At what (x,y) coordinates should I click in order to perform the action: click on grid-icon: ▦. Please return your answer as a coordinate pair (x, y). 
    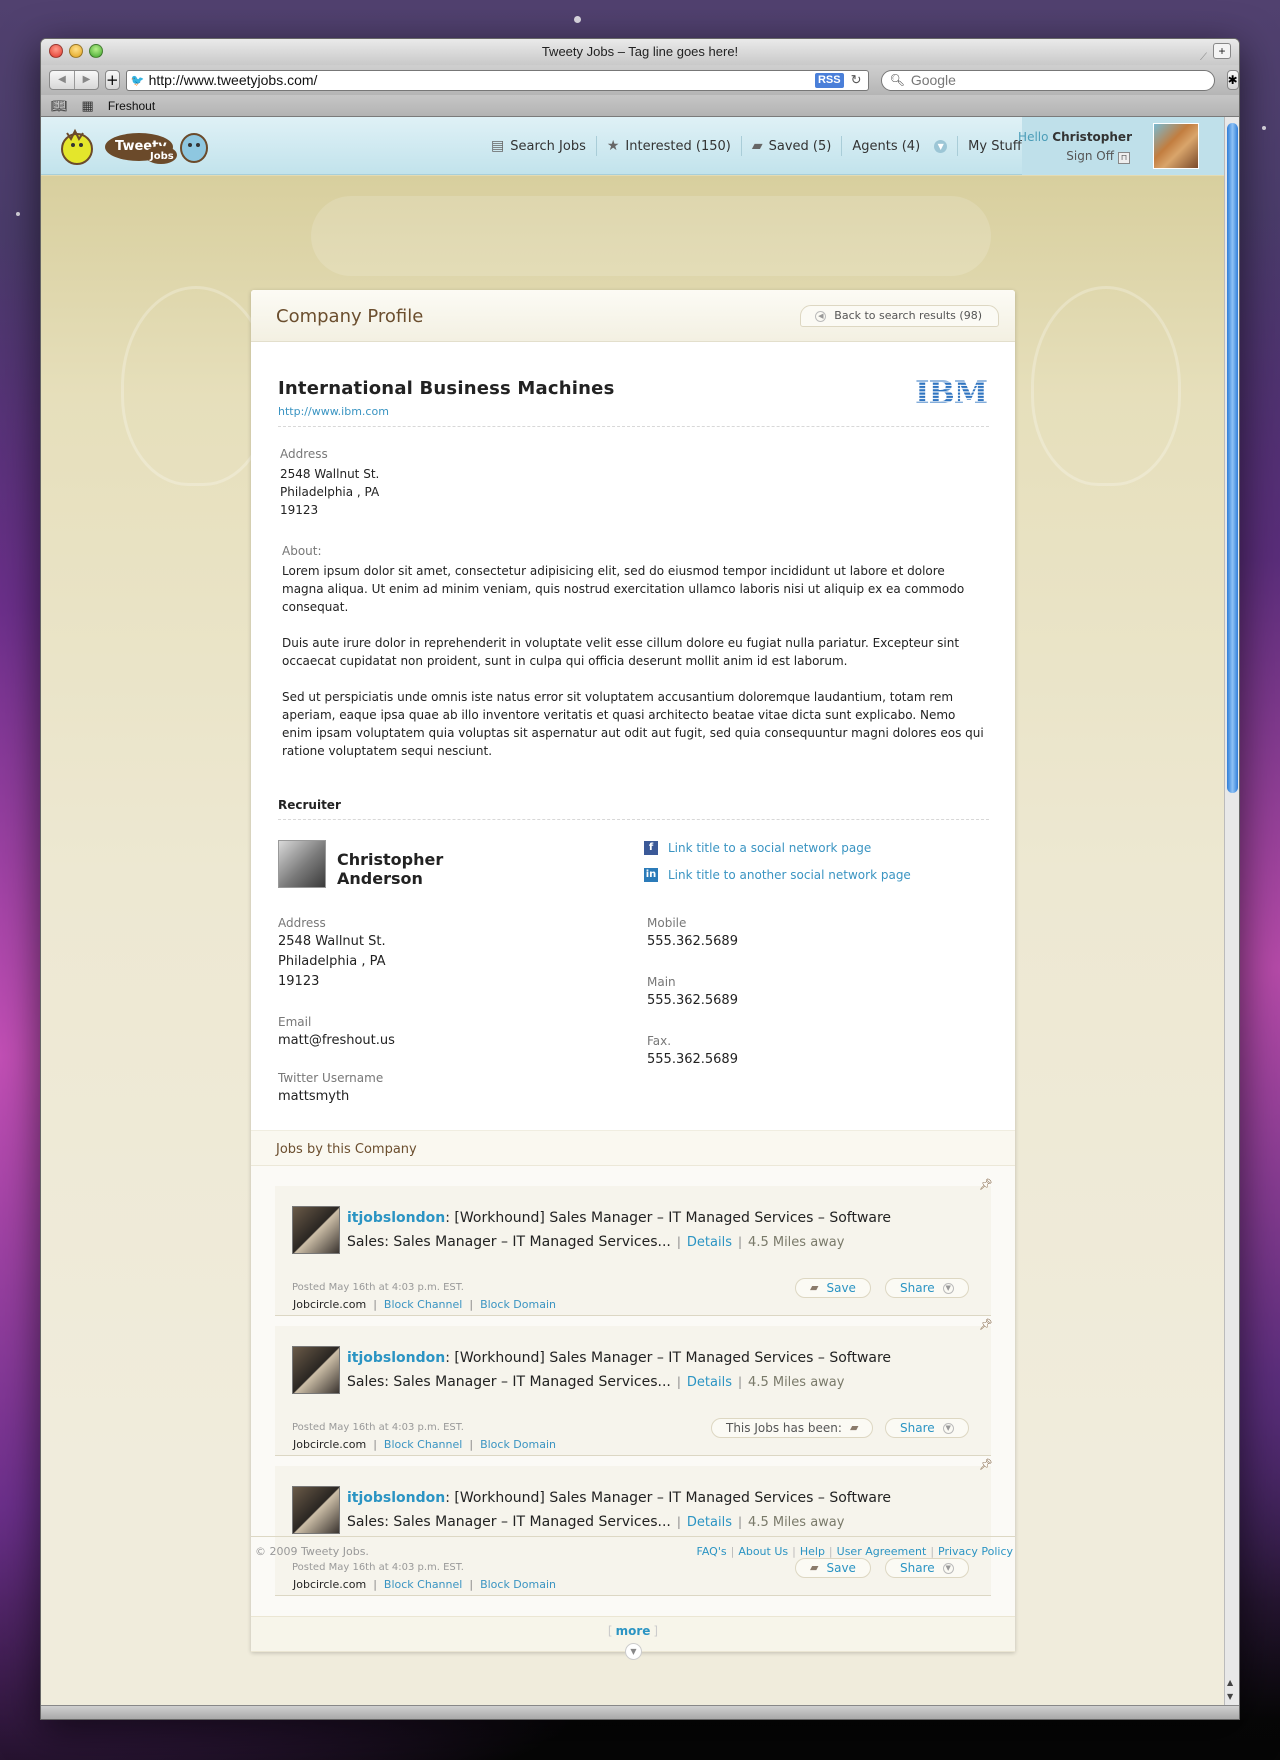
    Looking at the image, I should click on (88, 106).